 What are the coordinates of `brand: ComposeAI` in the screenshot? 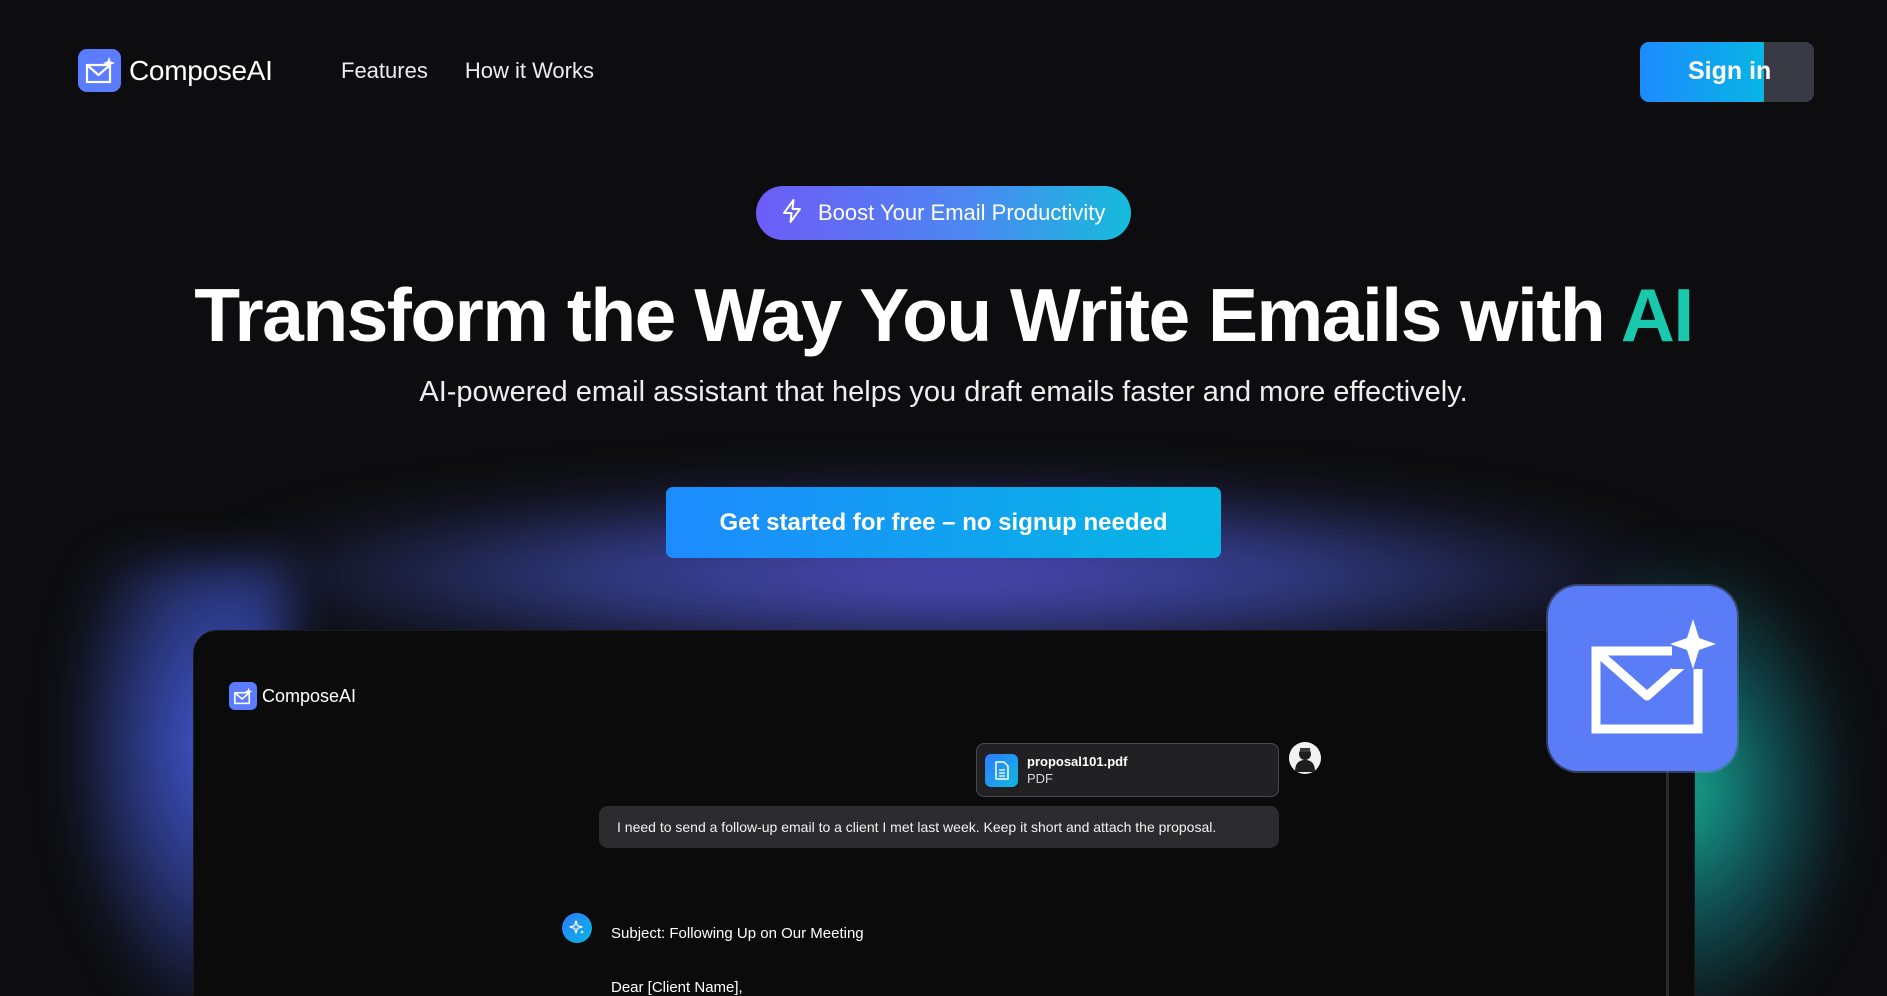 It's located at (175, 70).